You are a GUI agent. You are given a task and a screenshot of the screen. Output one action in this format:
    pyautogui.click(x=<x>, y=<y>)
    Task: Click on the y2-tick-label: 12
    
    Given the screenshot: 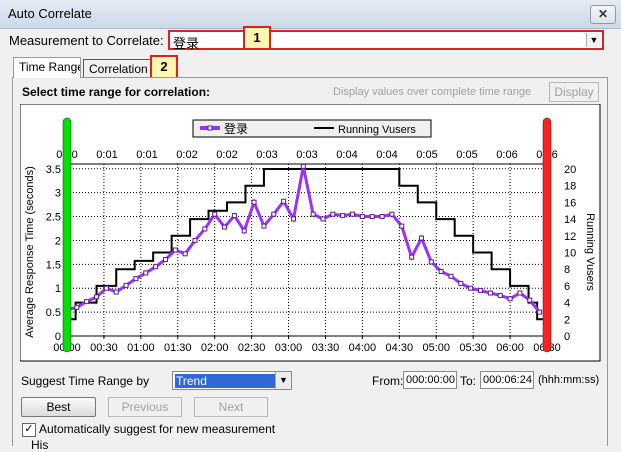 What is the action you would take?
    pyautogui.click(x=570, y=237)
    